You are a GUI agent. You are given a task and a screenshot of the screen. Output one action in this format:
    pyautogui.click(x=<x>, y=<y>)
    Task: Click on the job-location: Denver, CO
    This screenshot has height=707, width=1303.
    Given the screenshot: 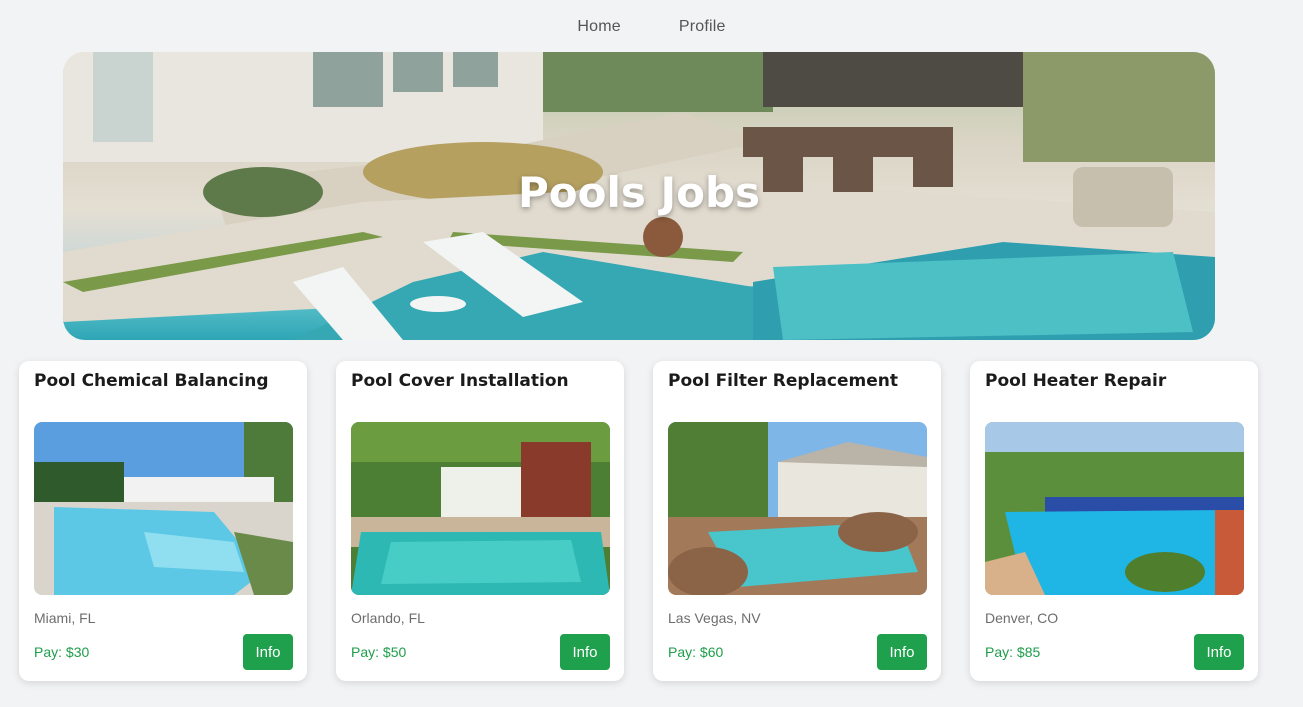 What is the action you would take?
    pyautogui.click(x=1022, y=618)
    